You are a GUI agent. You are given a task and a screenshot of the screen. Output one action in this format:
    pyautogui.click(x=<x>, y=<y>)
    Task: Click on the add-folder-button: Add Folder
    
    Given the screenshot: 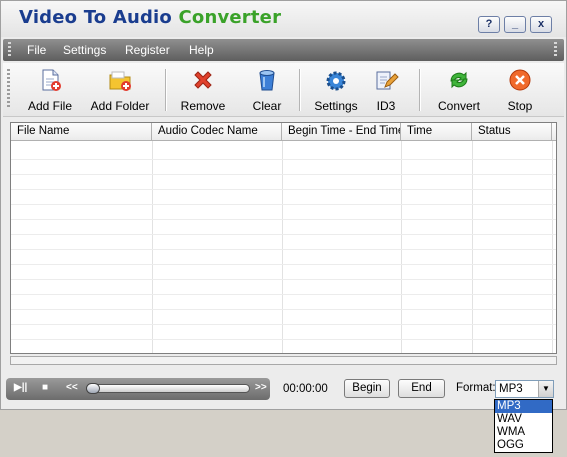 What is the action you would take?
    pyautogui.click(x=120, y=91)
    